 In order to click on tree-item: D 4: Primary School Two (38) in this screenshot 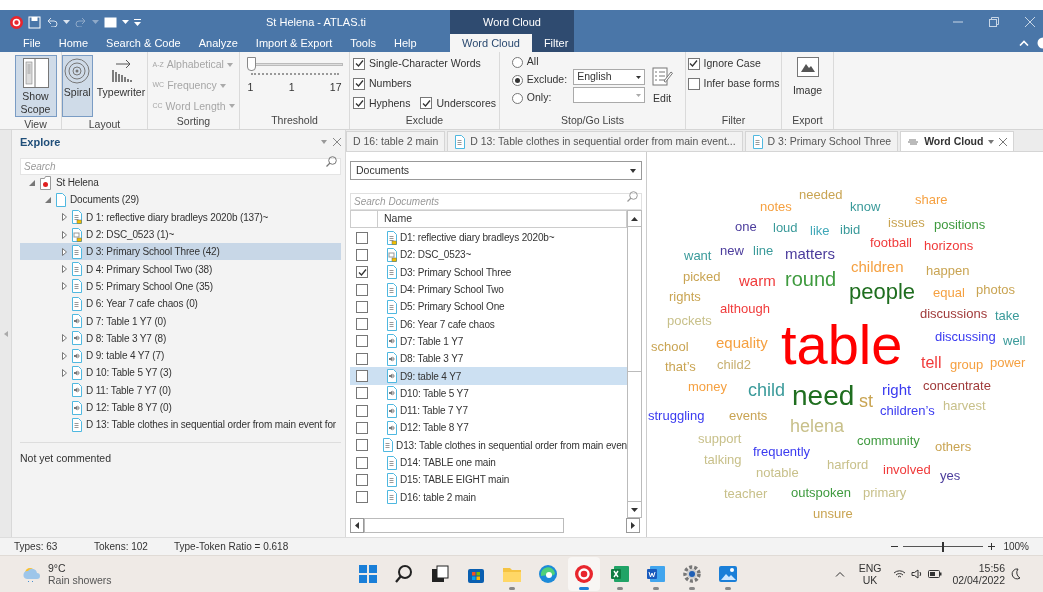, I will do `click(180, 269)`.